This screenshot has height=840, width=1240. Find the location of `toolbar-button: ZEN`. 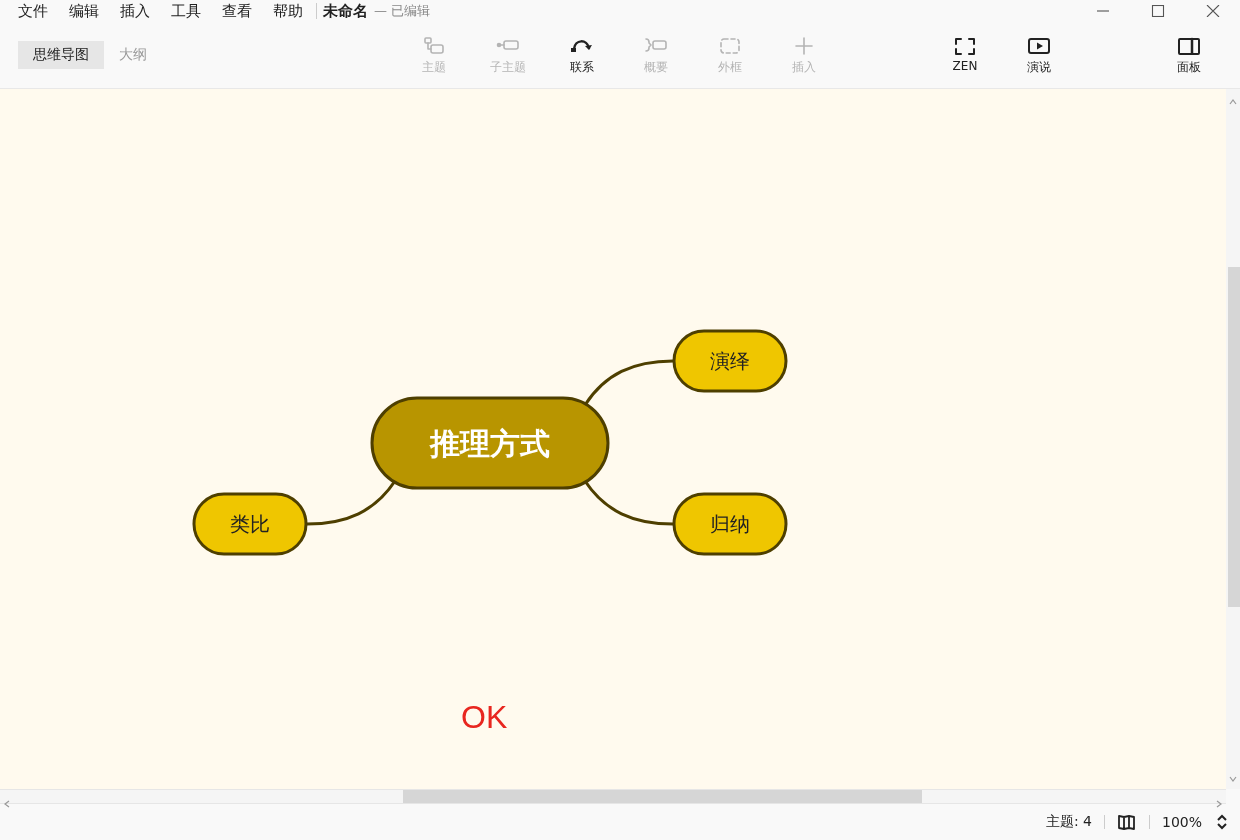

toolbar-button: ZEN is located at coordinates (965, 55).